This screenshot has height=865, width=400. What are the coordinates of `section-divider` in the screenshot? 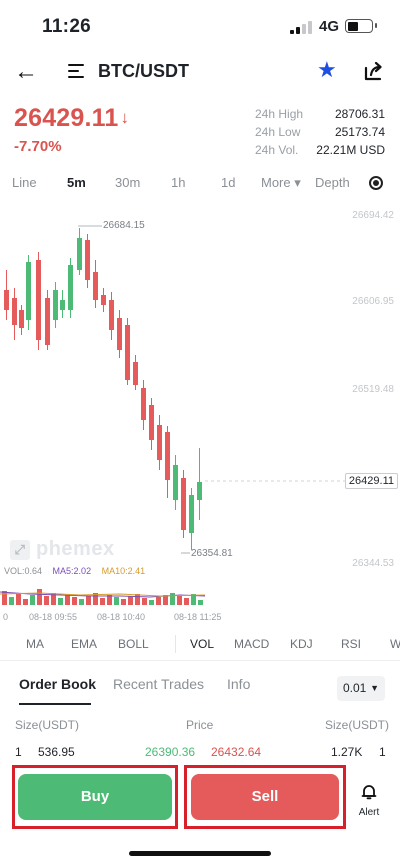 It's located at (200, 660).